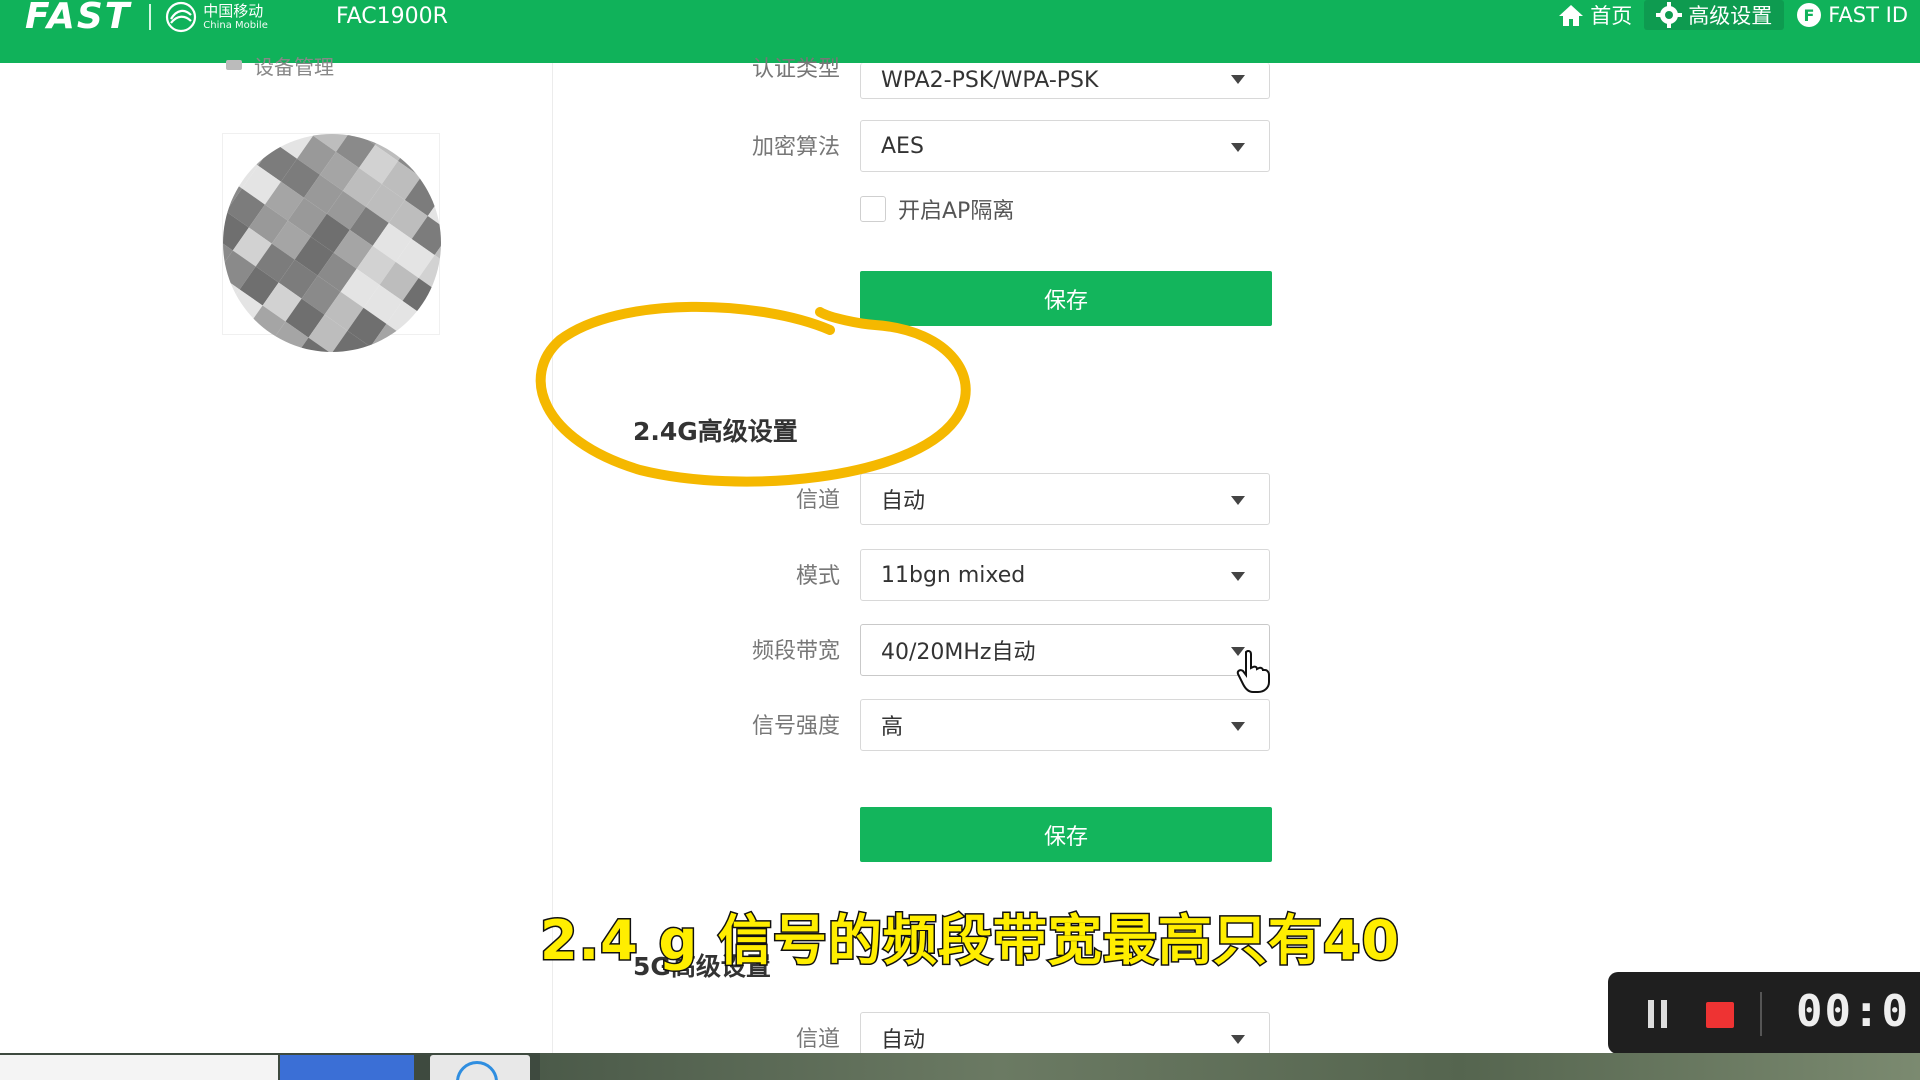  What do you see at coordinates (1761, 1014) in the screenshot?
I see `recorder-divider` at bounding box center [1761, 1014].